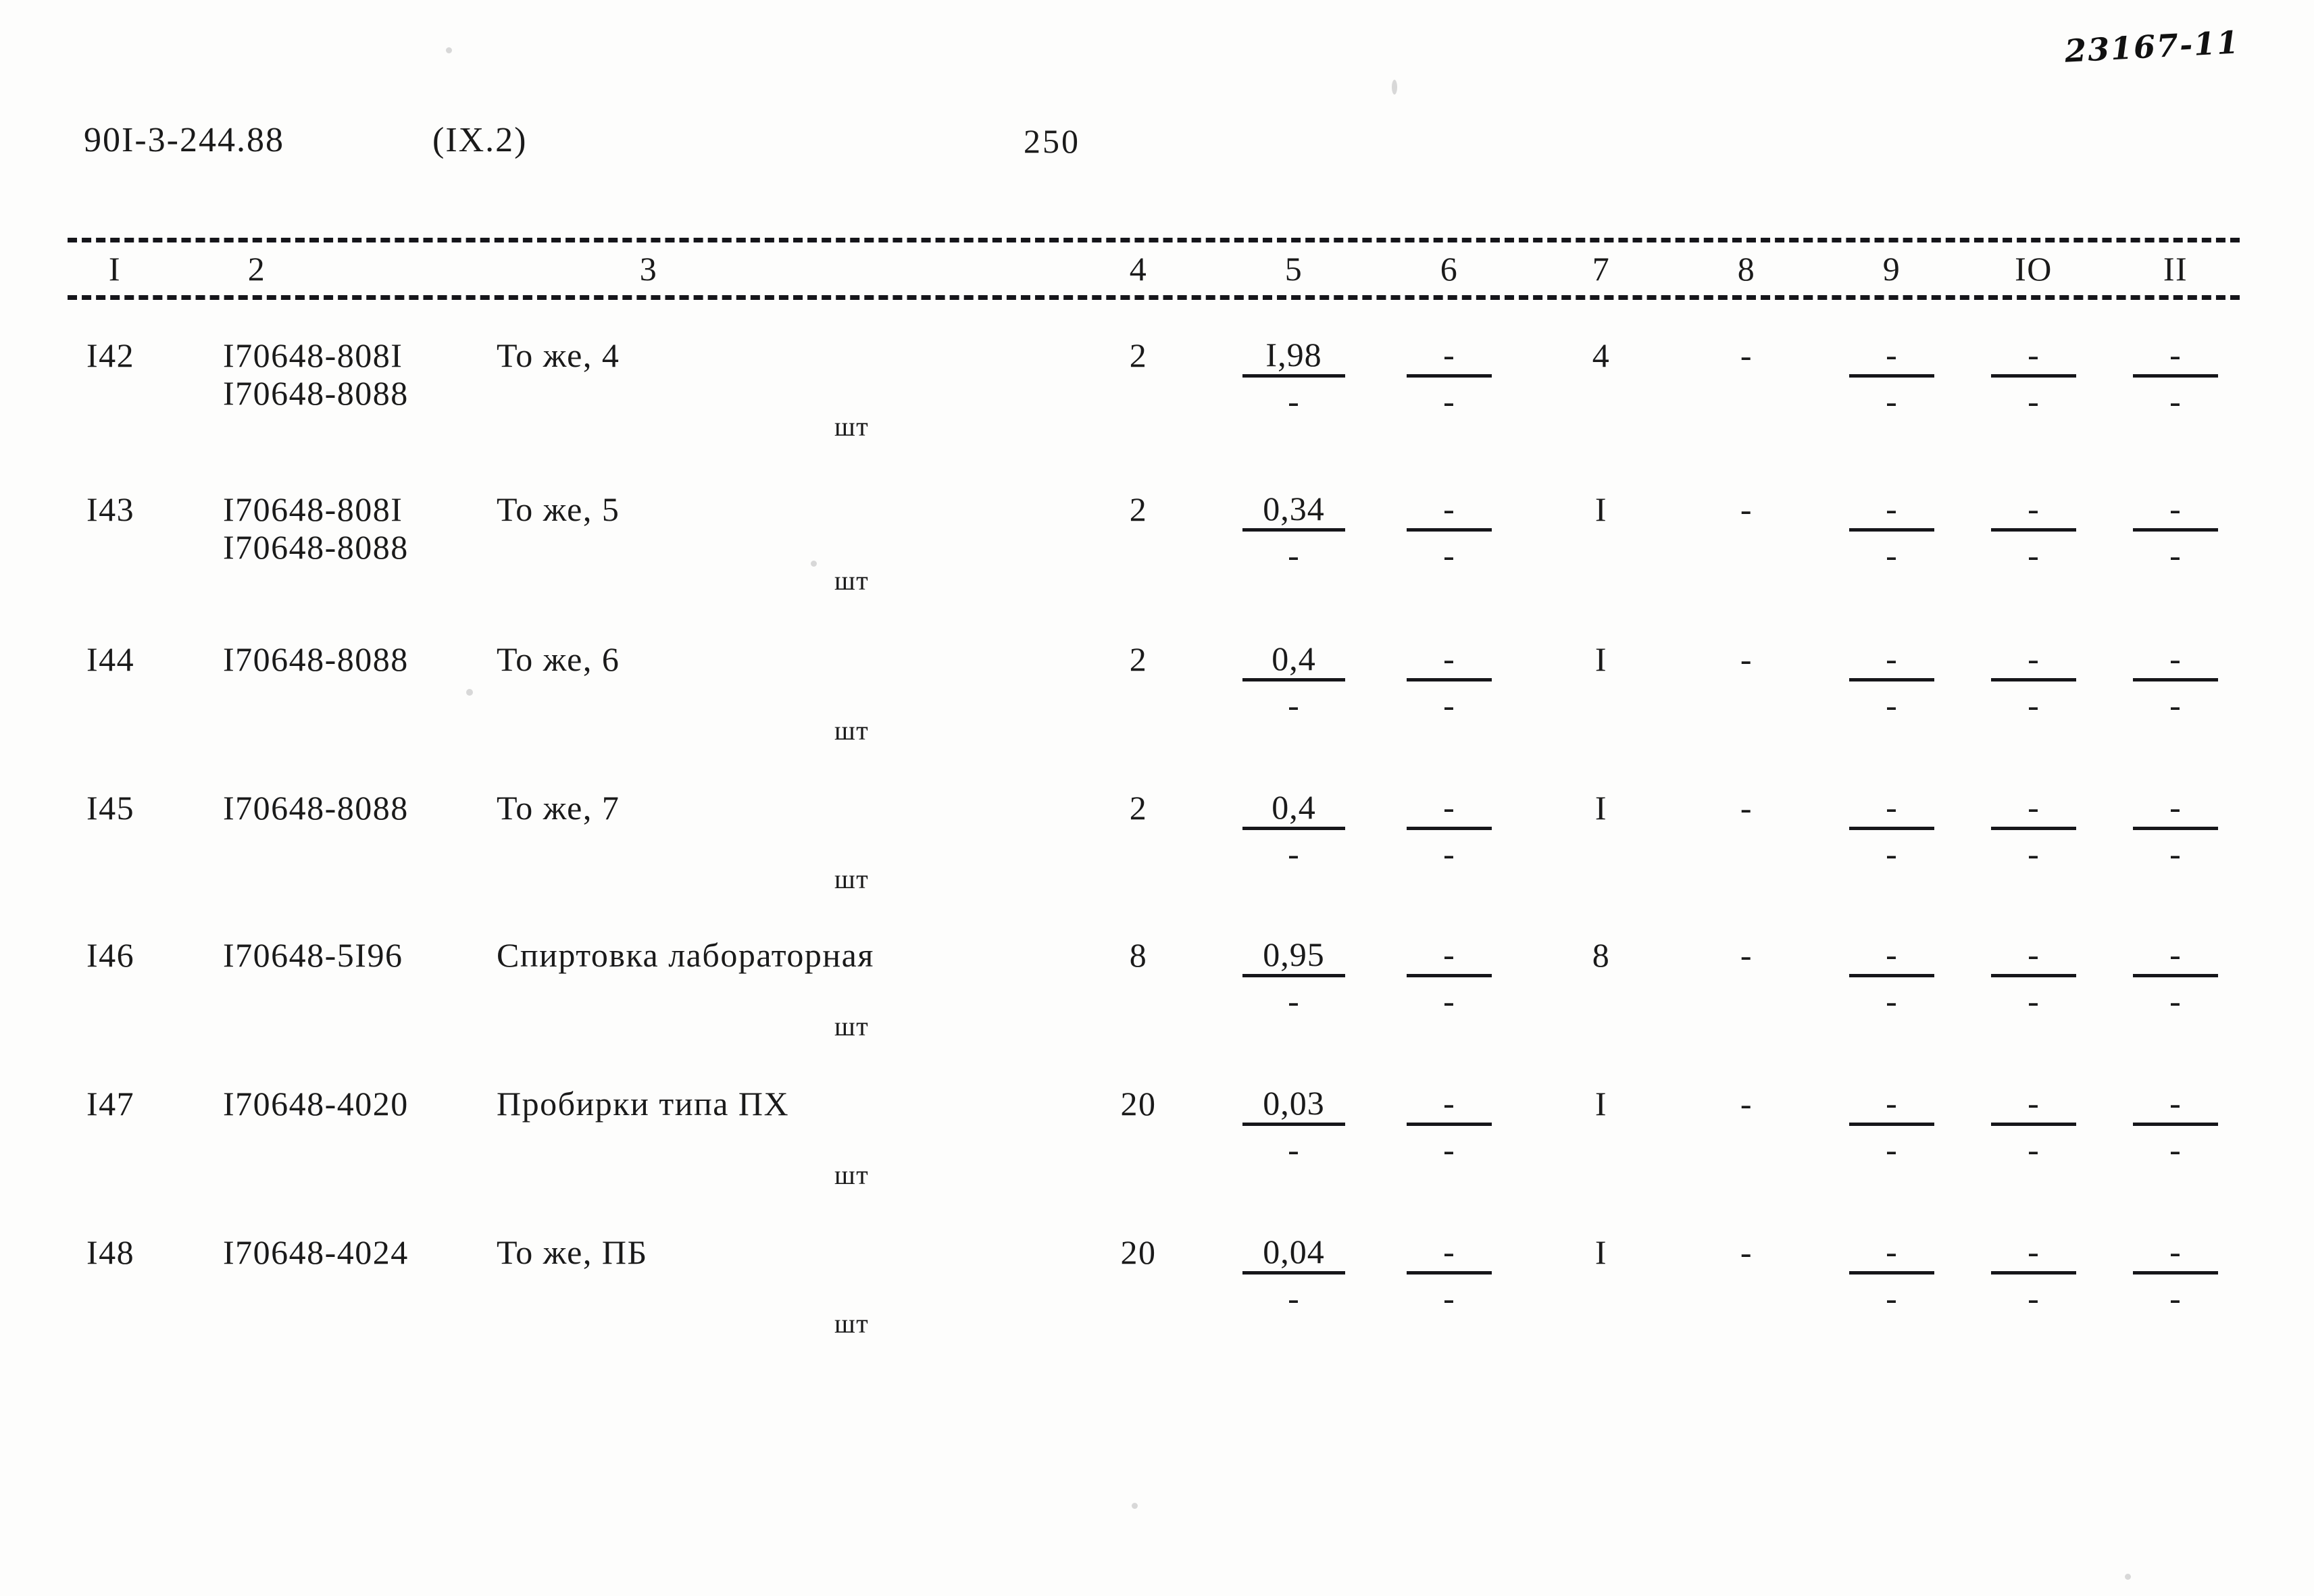 Image resolution: width=2314 pixels, height=1596 pixels. I want to click on row-number: I43, so click(111, 509).